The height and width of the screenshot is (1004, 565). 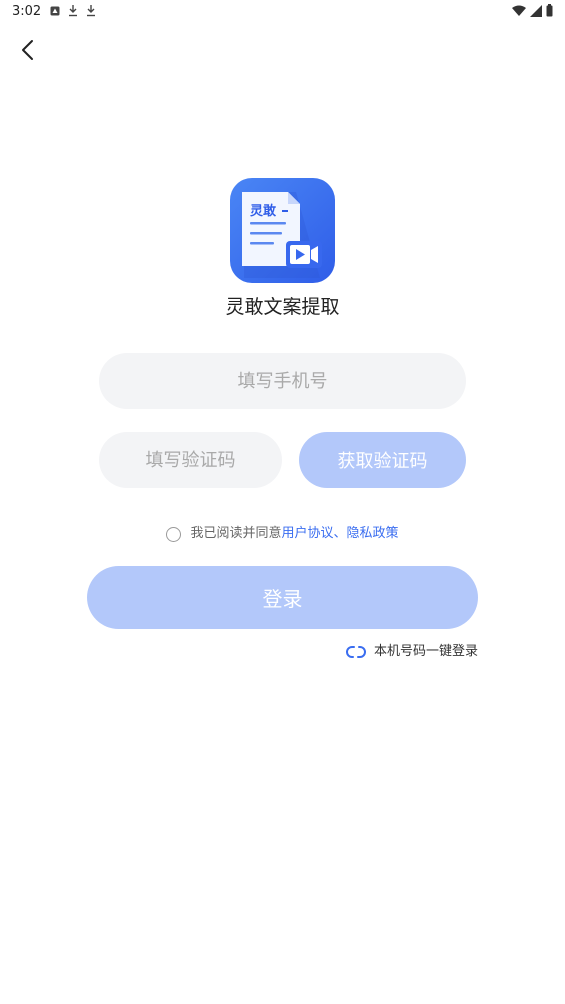 I want to click on app-logo: 灵敢, so click(x=282, y=230).